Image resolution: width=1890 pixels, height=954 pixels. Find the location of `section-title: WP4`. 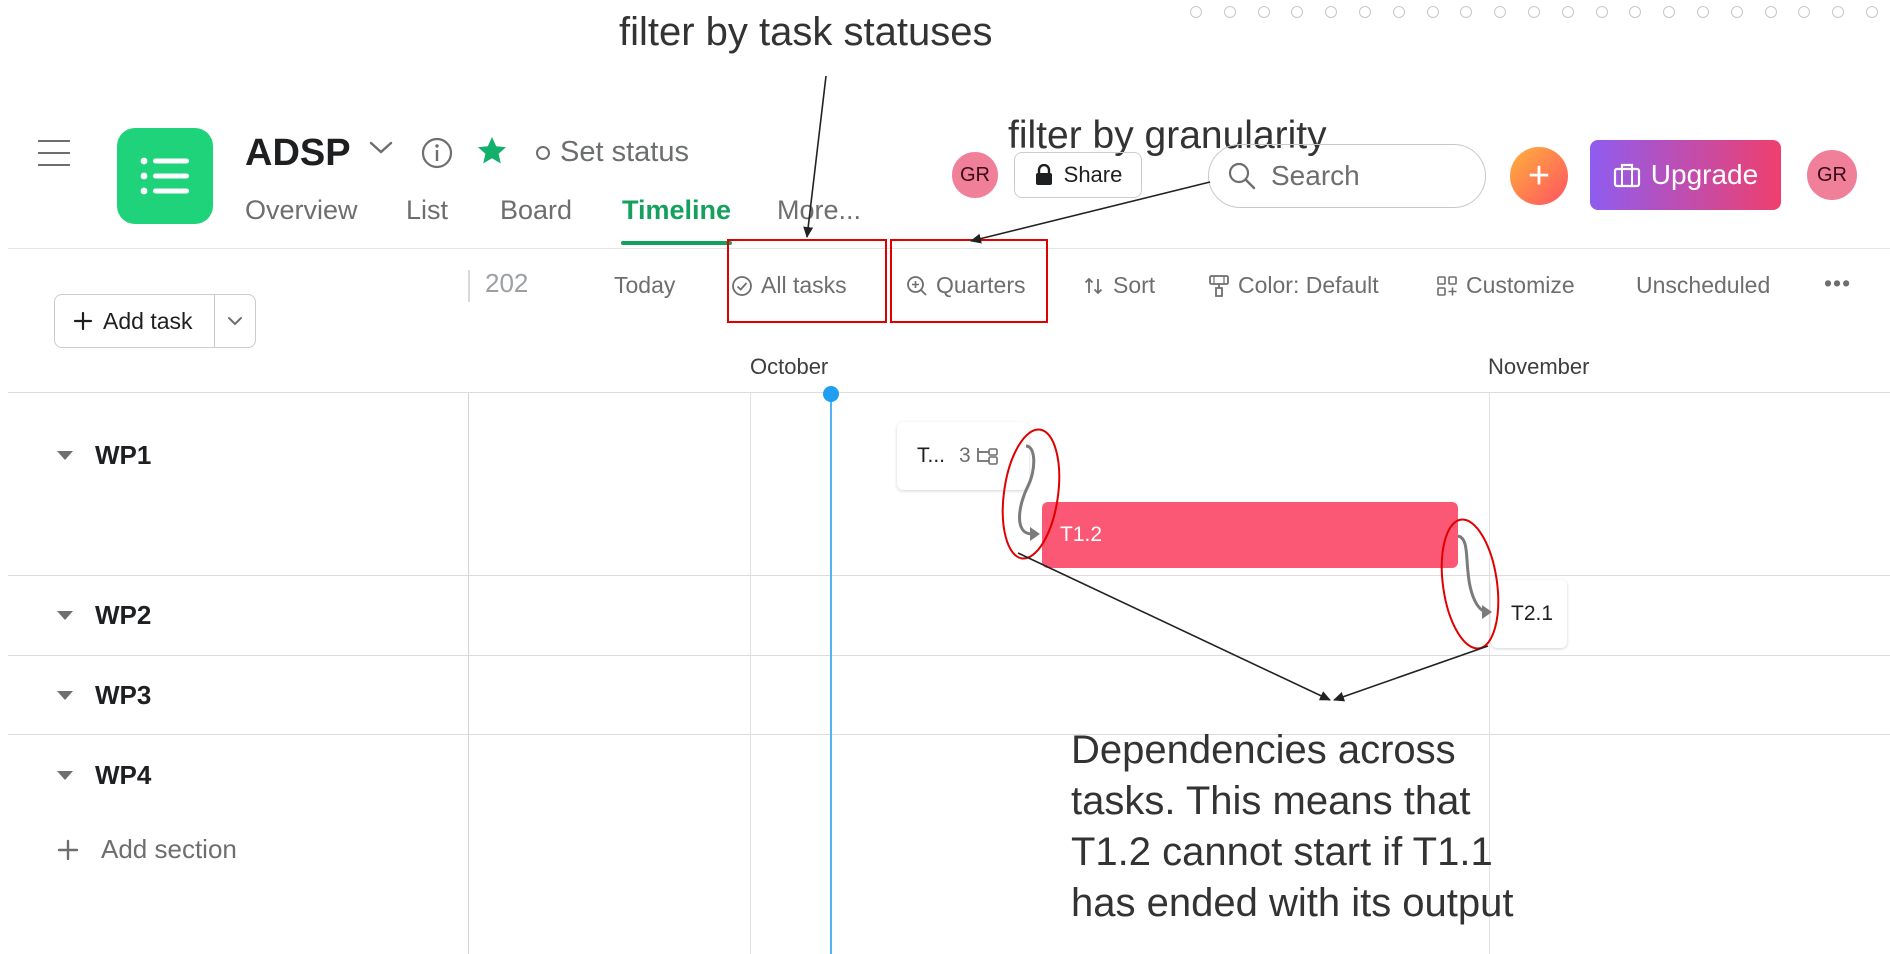

section-title: WP4 is located at coordinates (123, 775).